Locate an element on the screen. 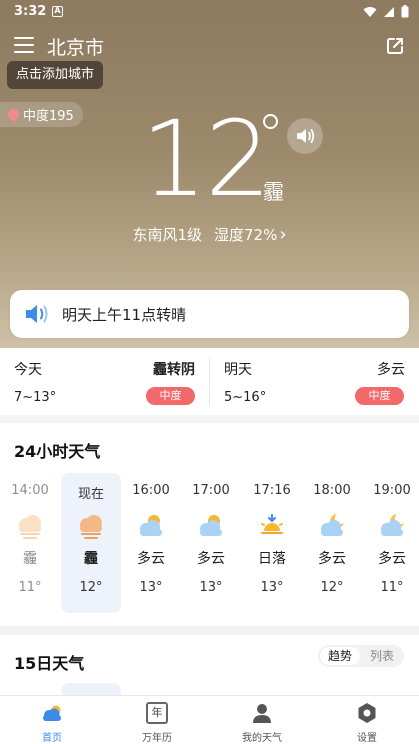 Image resolution: width=419 pixels, height=744 pixels. wind-text: 东南风1级 is located at coordinates (167, 235).